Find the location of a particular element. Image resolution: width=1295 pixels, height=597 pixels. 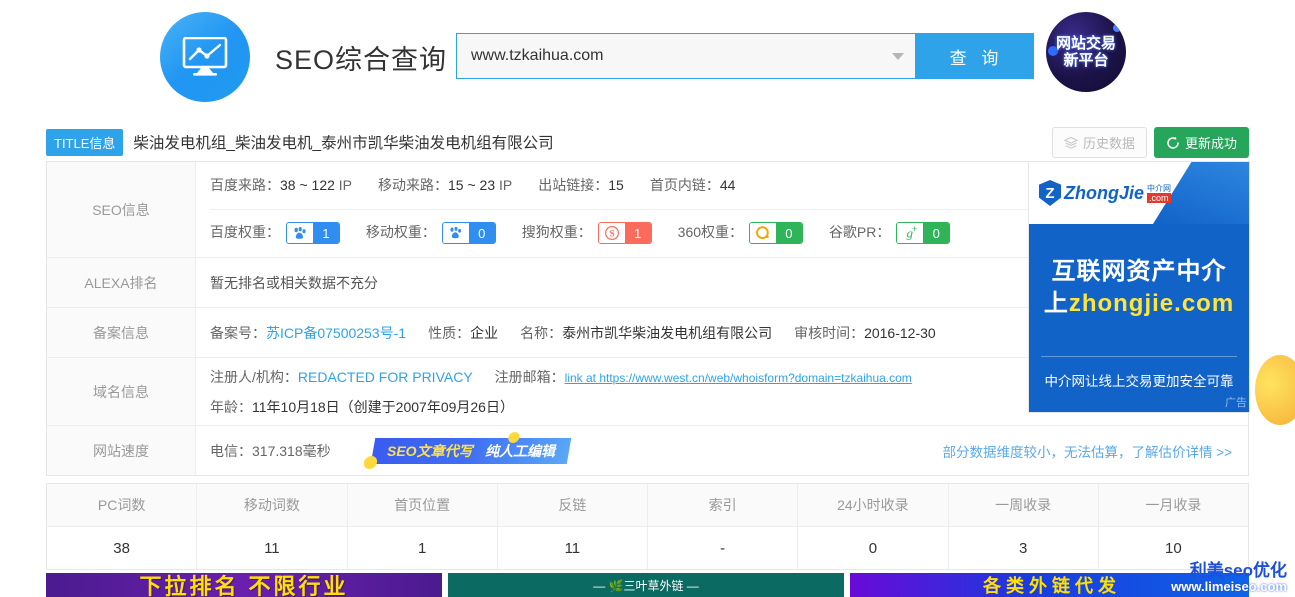

search-dropdown-toggle is located at coordinates (898, 56).